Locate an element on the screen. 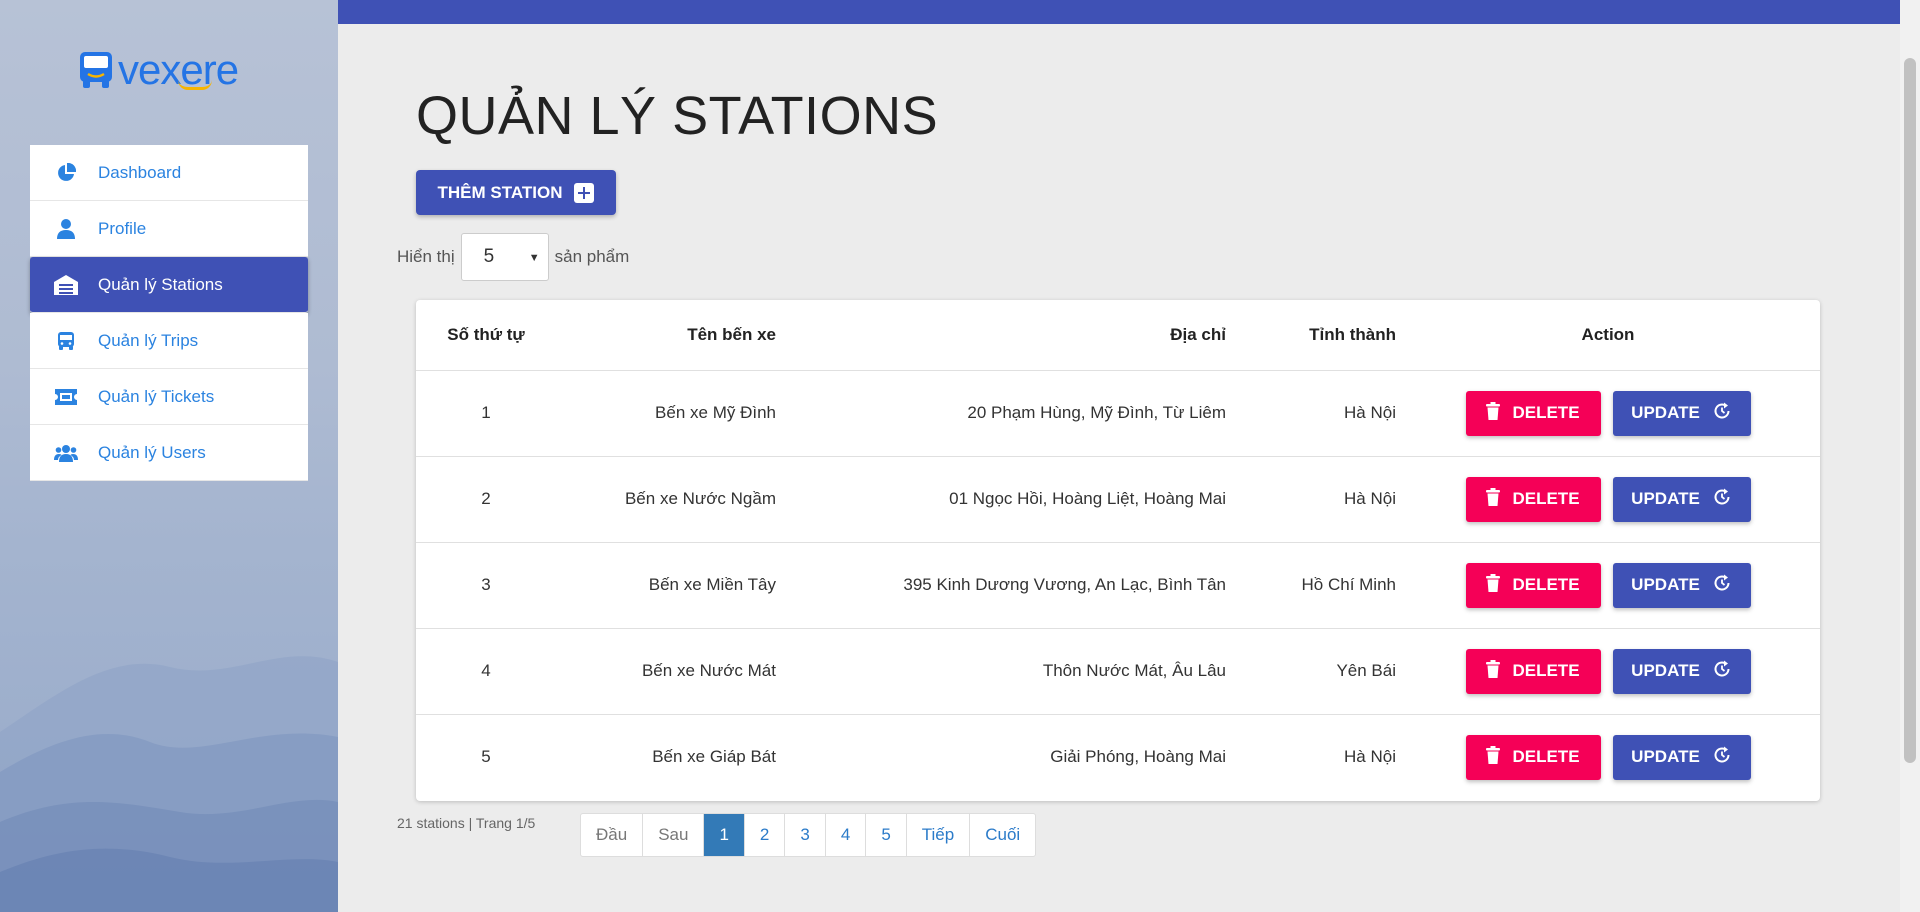  sidebar-item-label: Profile is located at coordinates (122, 228).